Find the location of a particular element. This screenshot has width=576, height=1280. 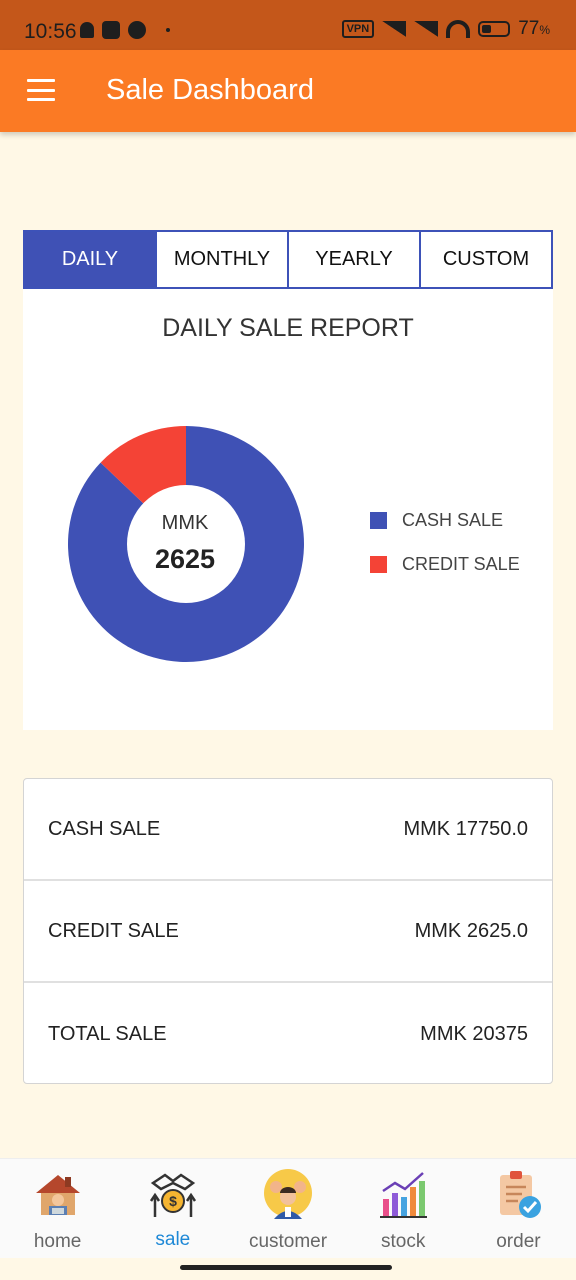

legend-item-cash-sale: CASH SALE is located at coordinates (445, 520).